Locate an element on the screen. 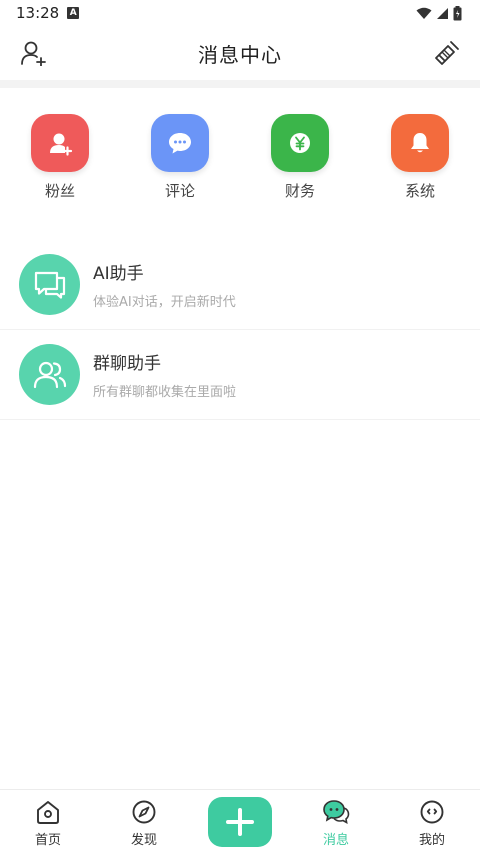 The height and width of the screenshot is (853, 480). system-icon-tile is located at coordinates (420, 143).